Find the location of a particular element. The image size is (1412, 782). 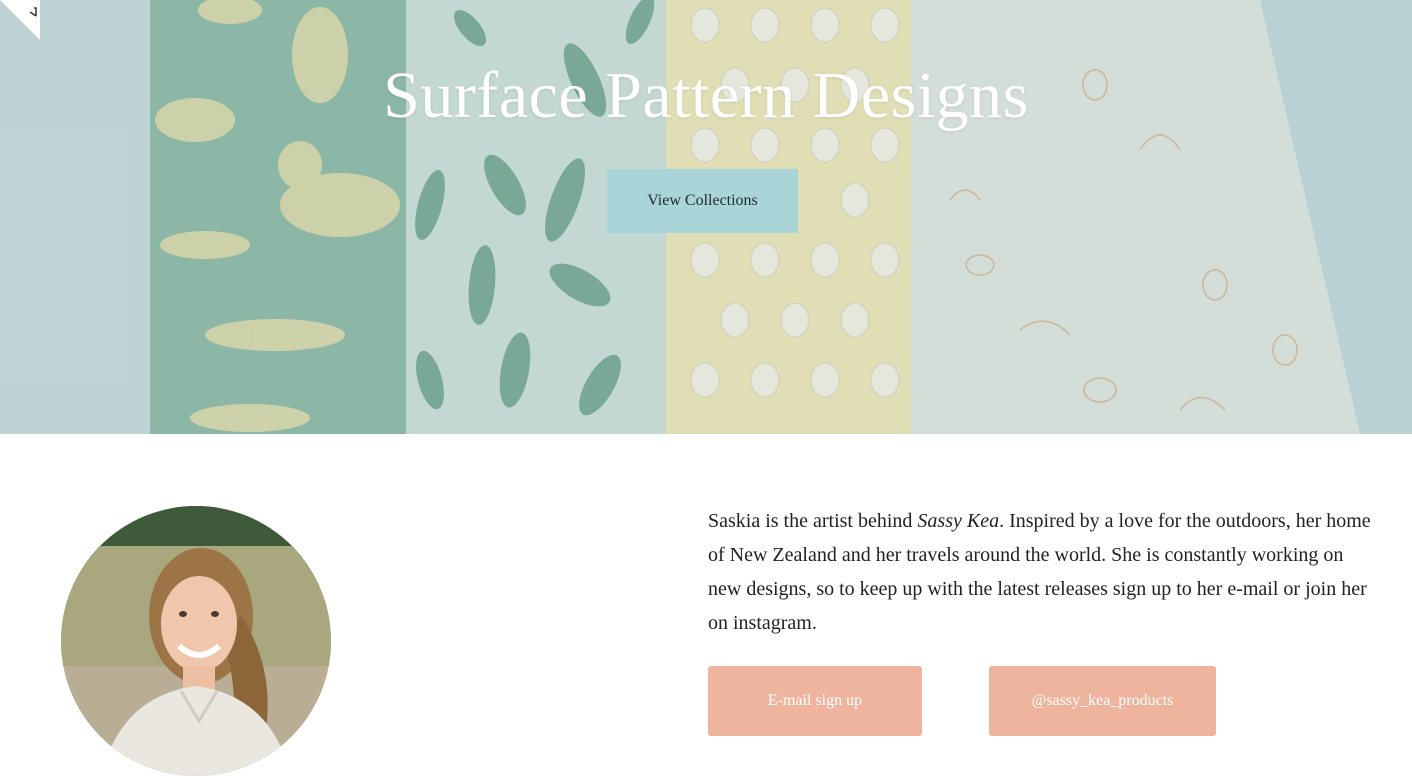

expand-corner-icon is located at coordinates (20, 20).